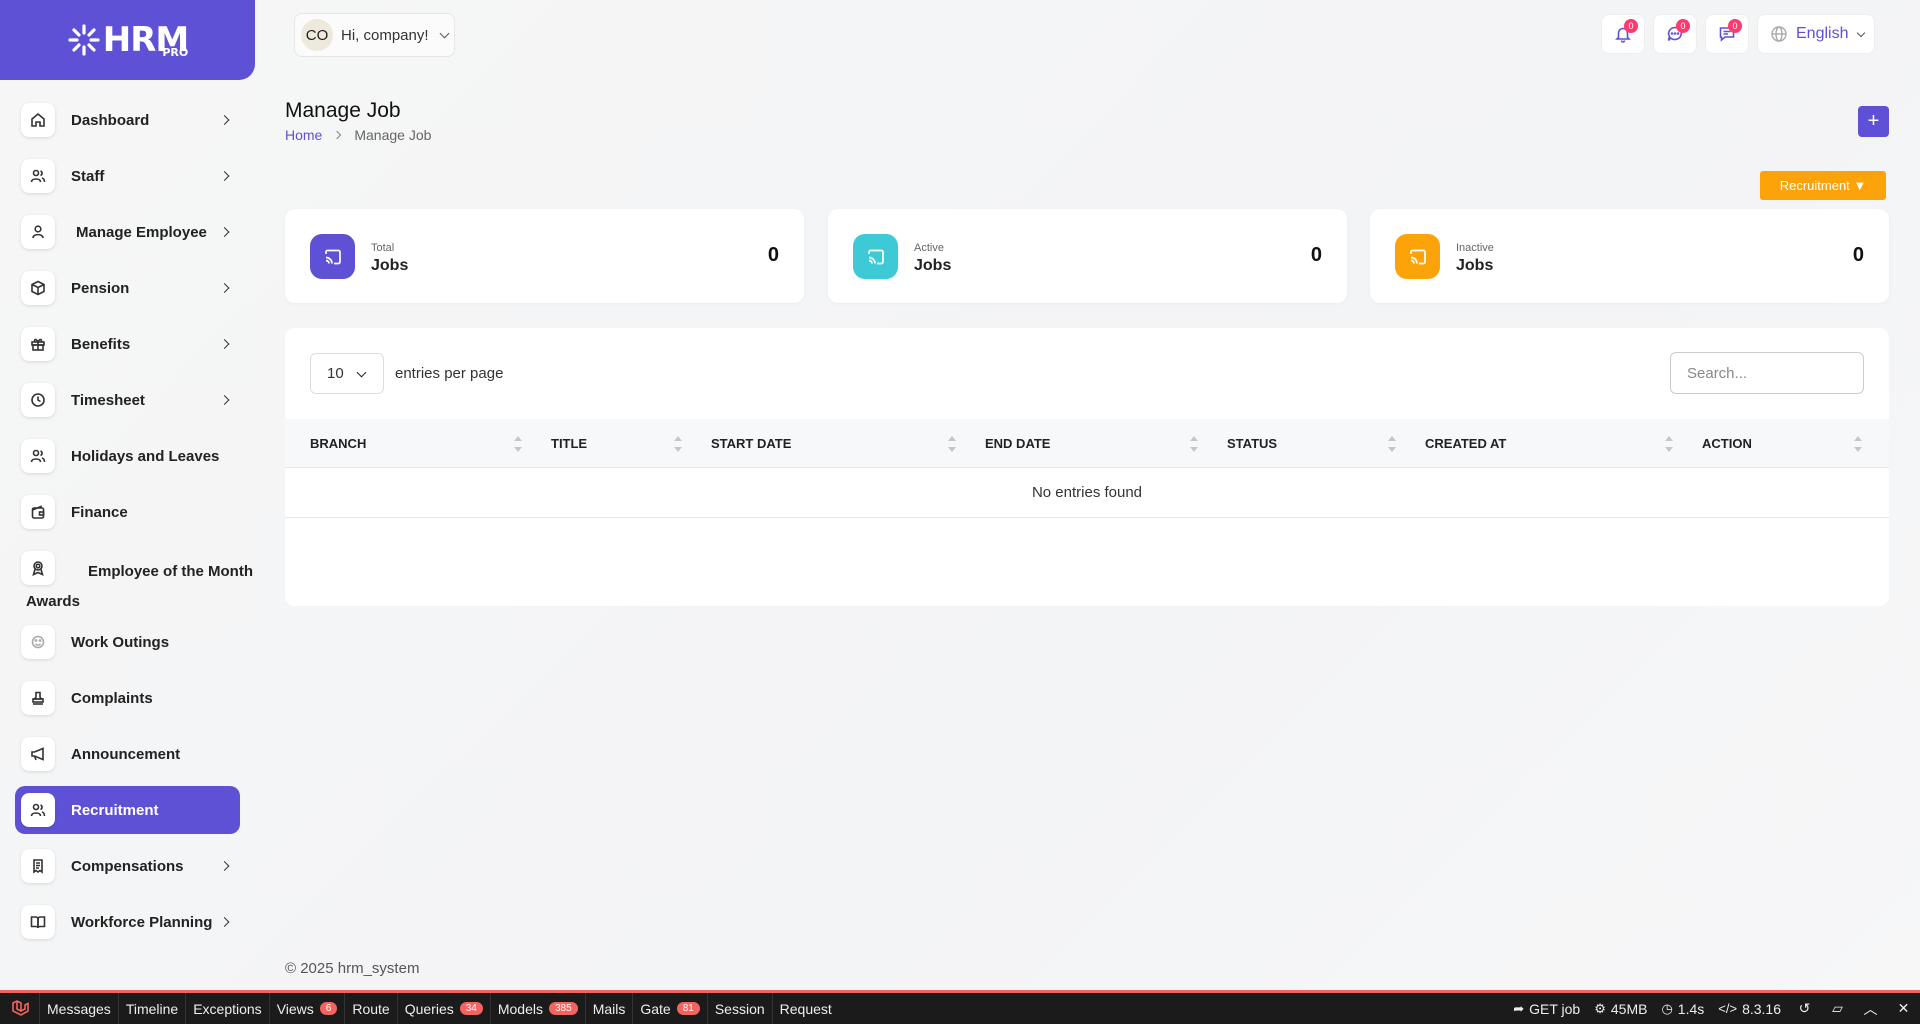 This screenshot has height=1024, width=1920. What do you see at coordinates (1017, 443) in the screenshot?
I see `column-header-end-date: END DATE` at bounding box center [1017, 443].